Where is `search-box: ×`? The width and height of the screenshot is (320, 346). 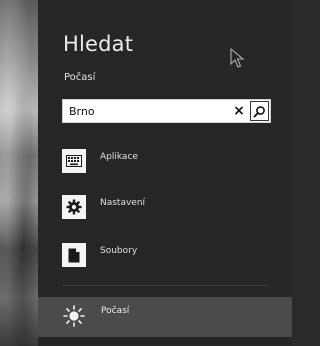 search-box: × is located at coordinates (166, 111).